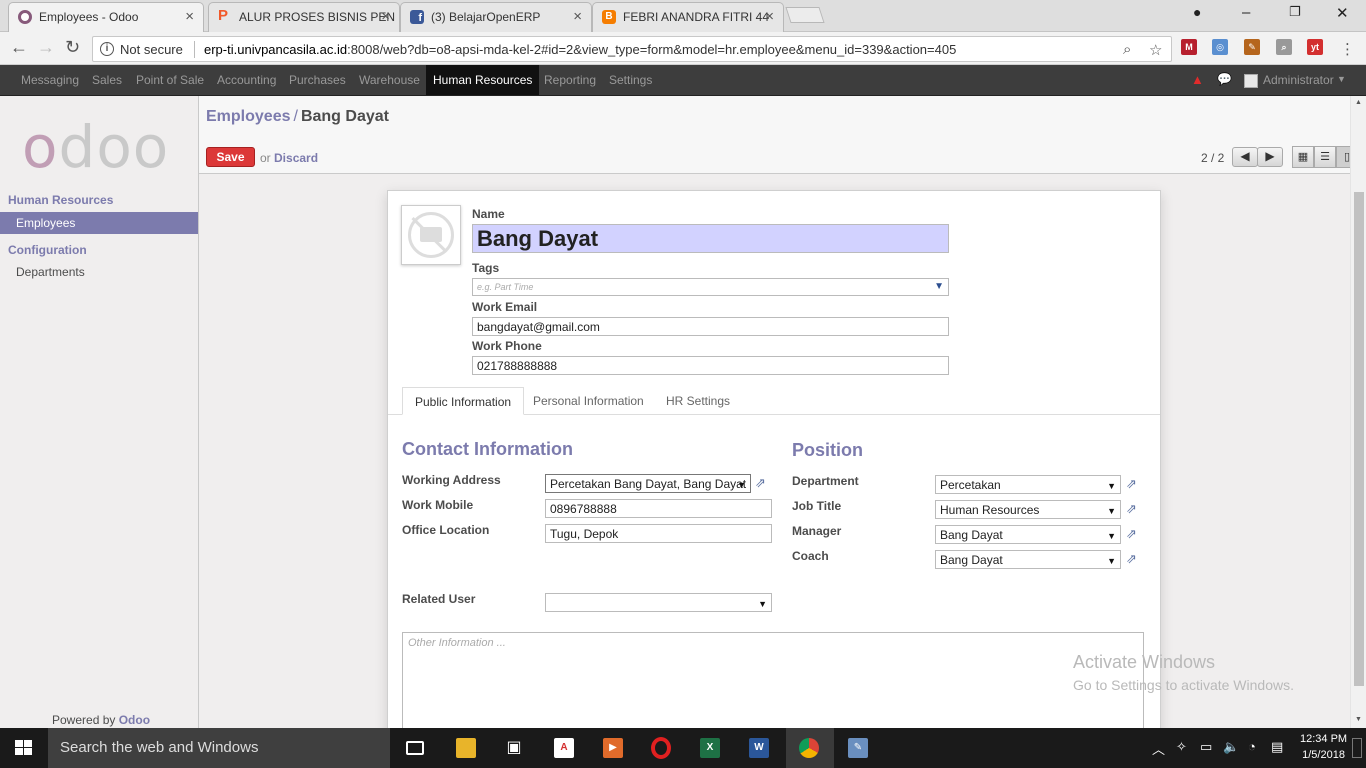 The image size is (1366, 768). Describe the element at coordinates (809, 748) in the screenshot. I see `chrome-icon` at that location.